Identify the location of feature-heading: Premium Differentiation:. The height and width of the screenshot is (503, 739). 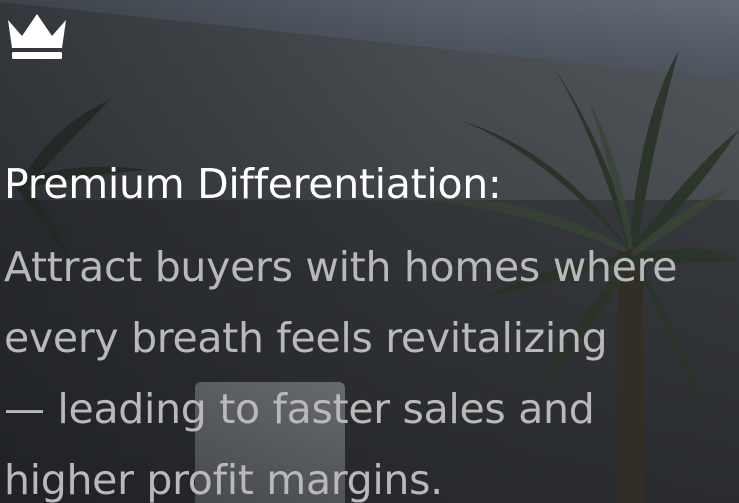
(253, 184).